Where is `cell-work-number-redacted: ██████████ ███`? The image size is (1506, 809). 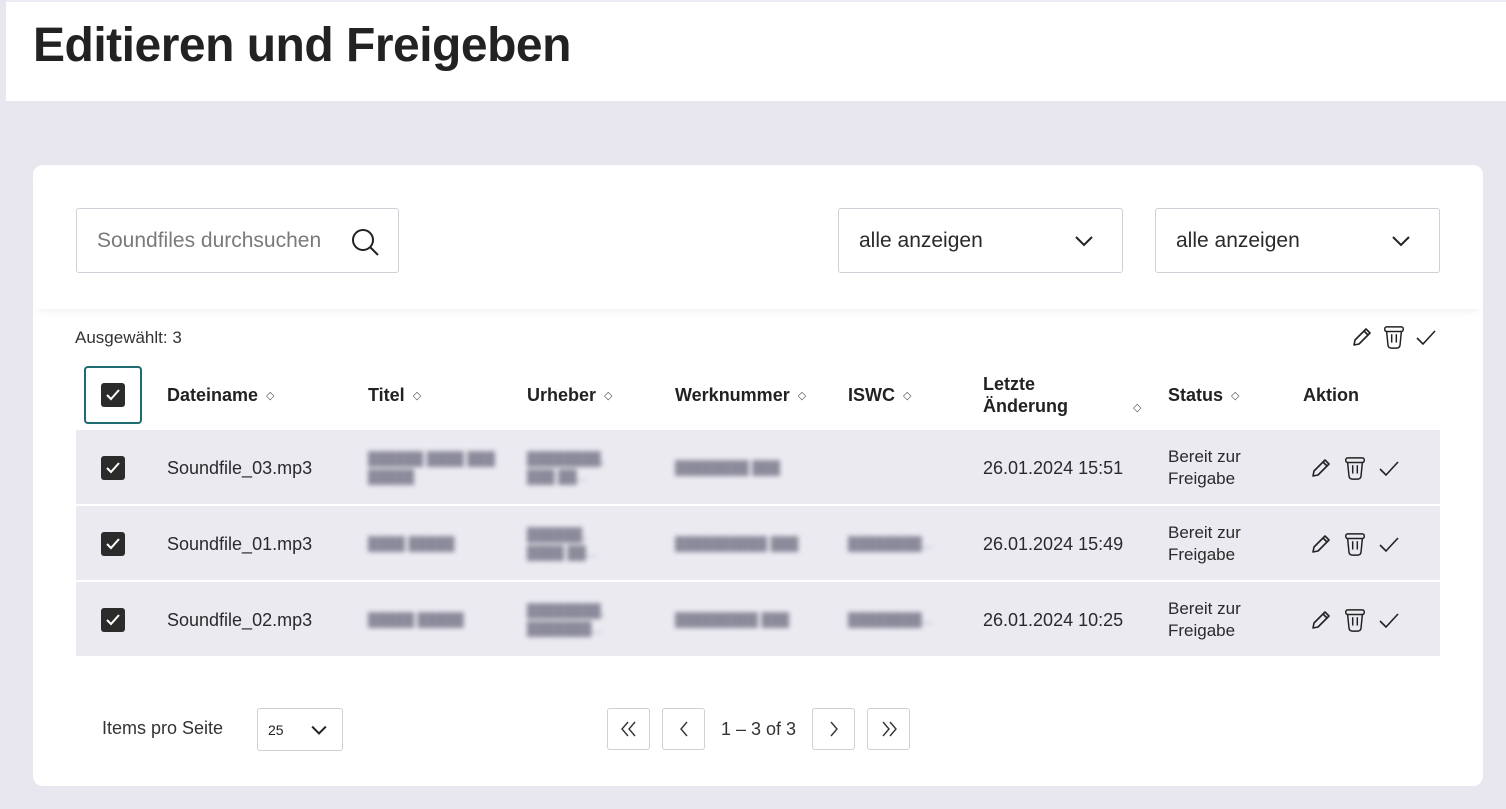
cell-work-number-redacted: ██████████ ███ is located at coordinates (737, 543).